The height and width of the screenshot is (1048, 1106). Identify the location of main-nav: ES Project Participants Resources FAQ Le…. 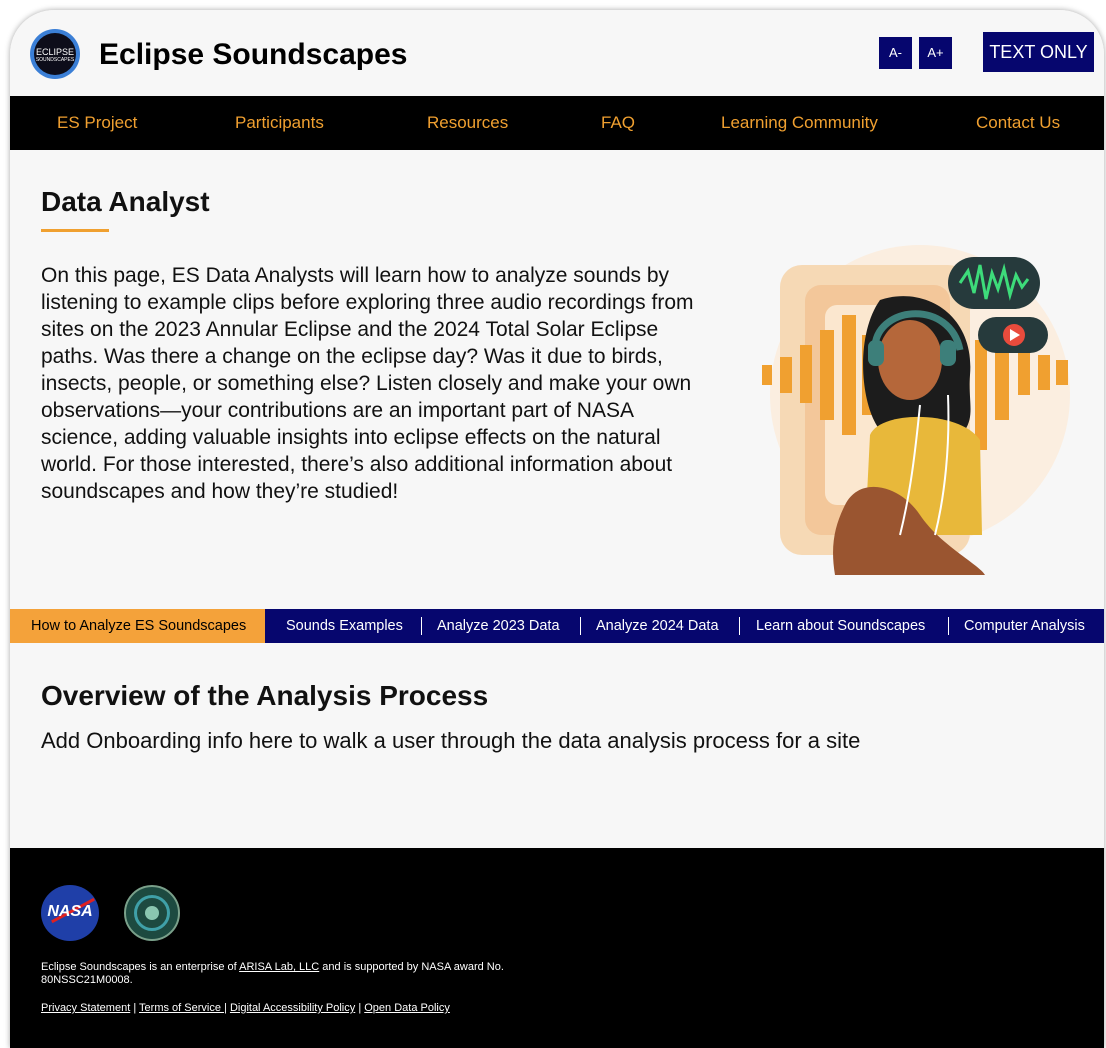
(557, 123).